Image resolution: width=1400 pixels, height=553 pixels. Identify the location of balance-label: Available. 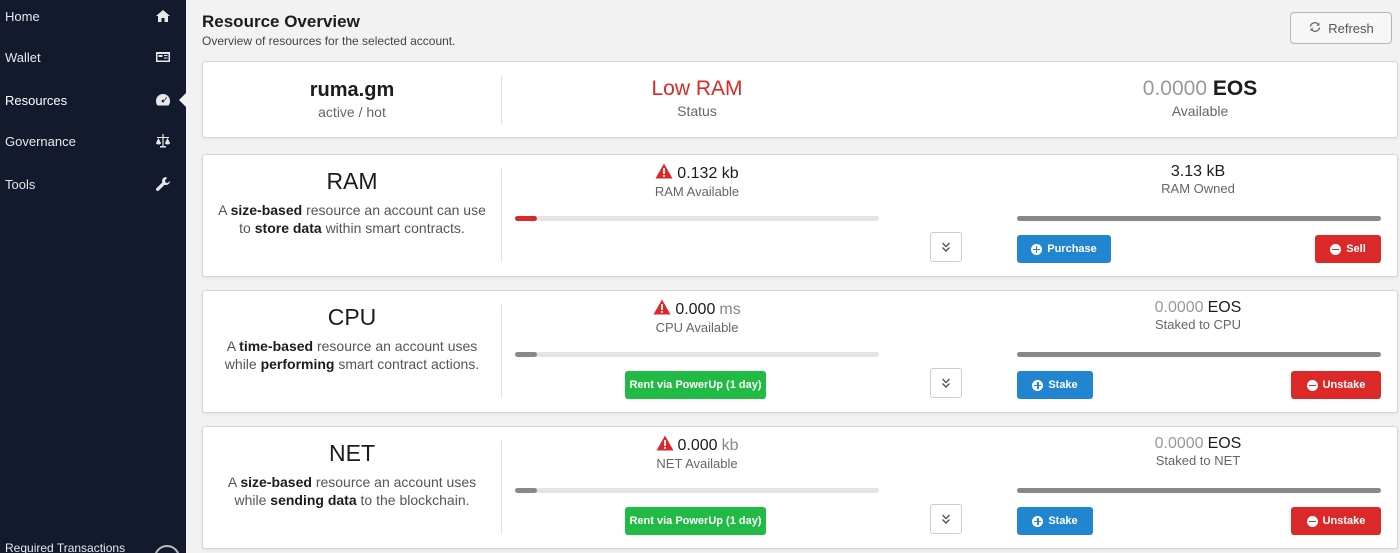
(1200, 111).